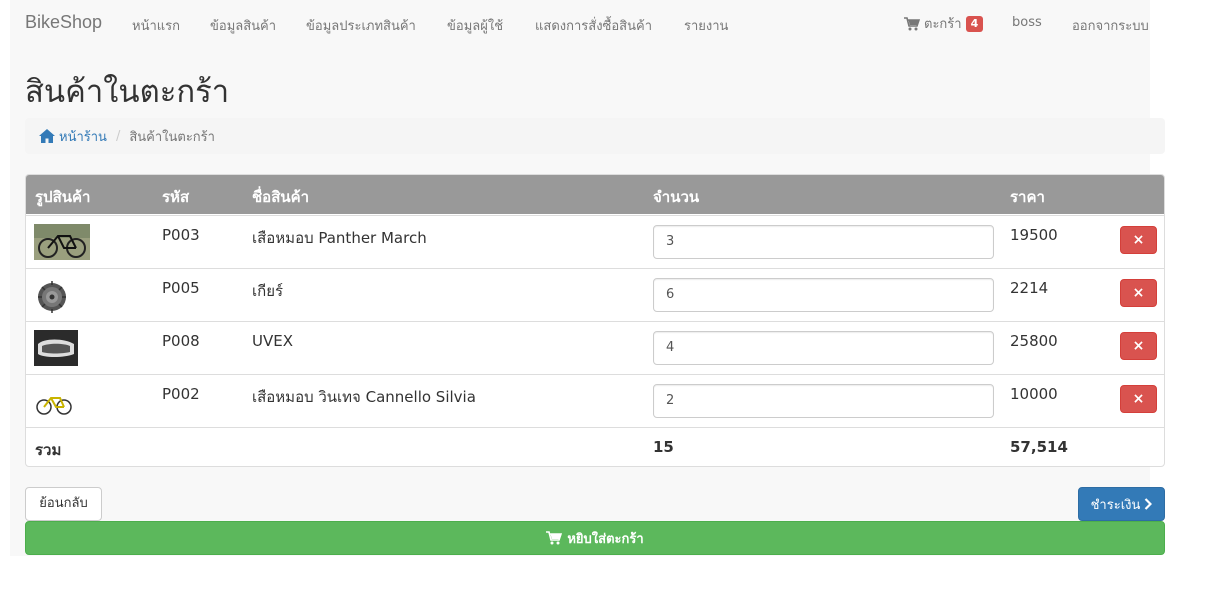  I want to click on header-name: ชื่อสินค้า, so click(281, 197).